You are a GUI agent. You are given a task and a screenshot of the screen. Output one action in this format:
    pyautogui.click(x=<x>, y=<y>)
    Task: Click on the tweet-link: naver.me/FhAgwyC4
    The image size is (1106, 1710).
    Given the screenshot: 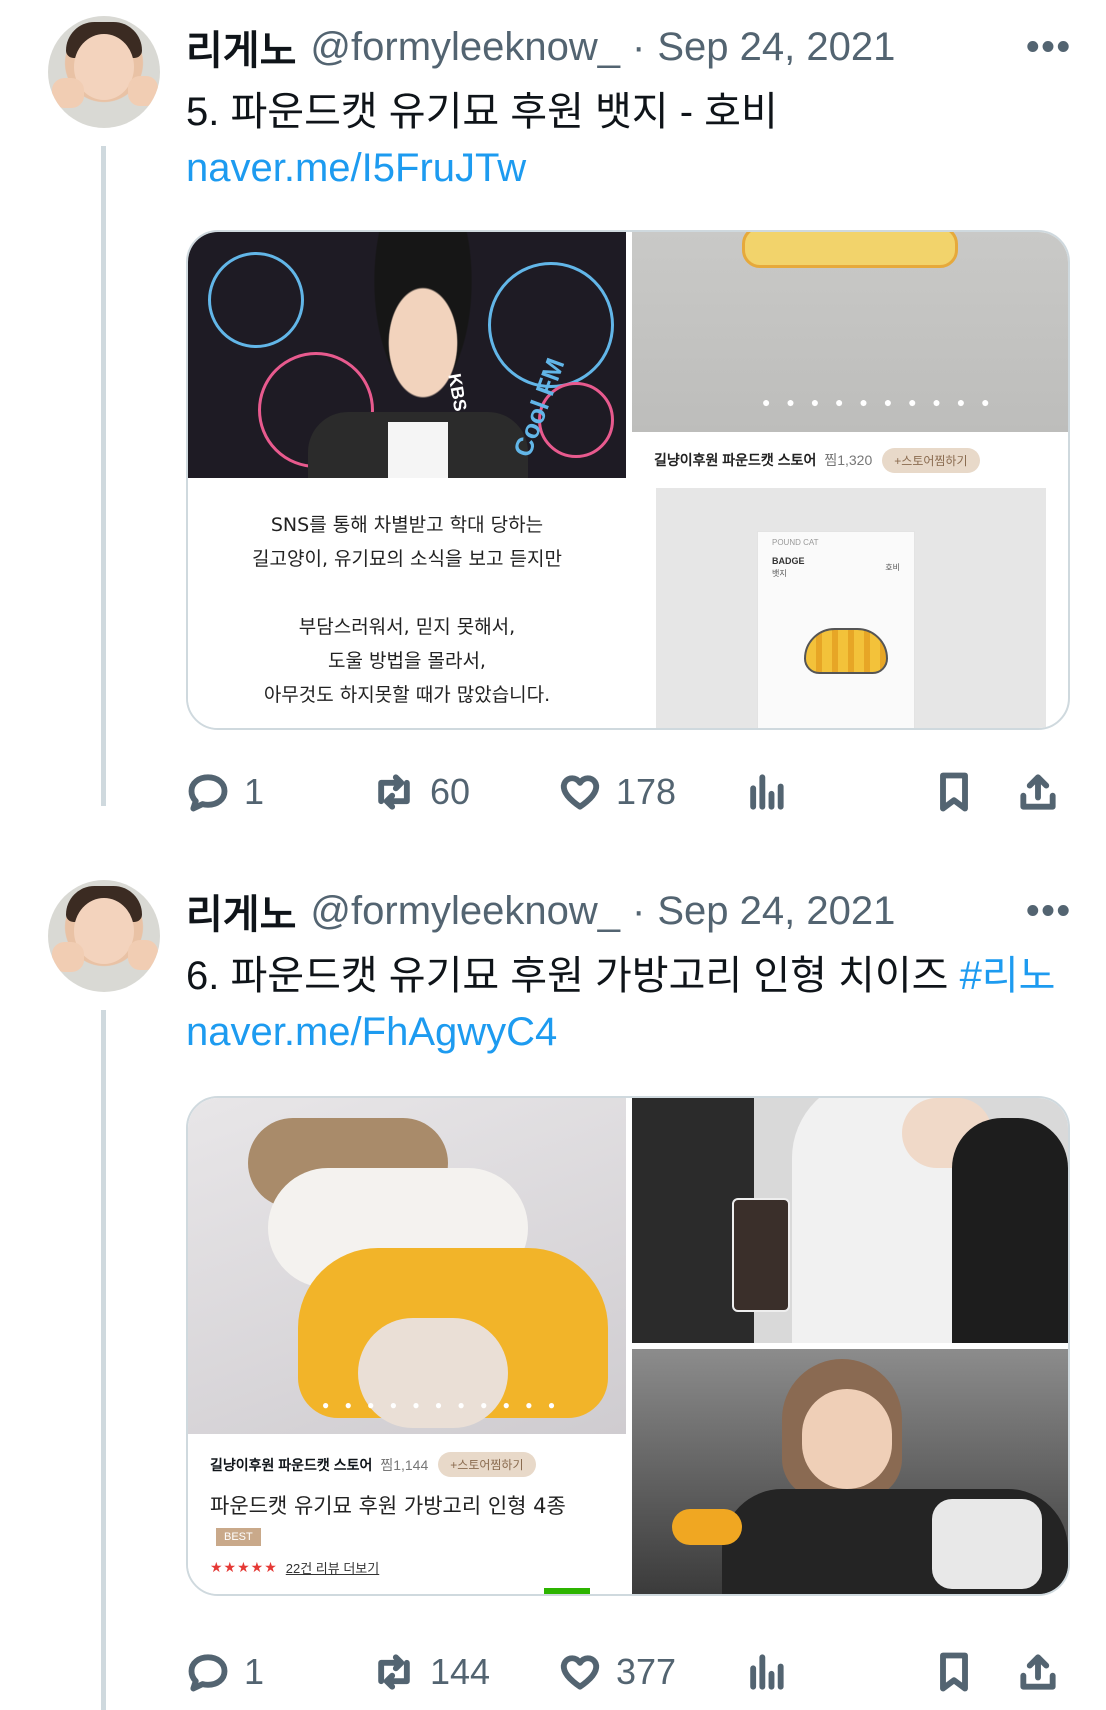 What is the action you would take?
    pyautogui.click(x=371, y=1032)
    